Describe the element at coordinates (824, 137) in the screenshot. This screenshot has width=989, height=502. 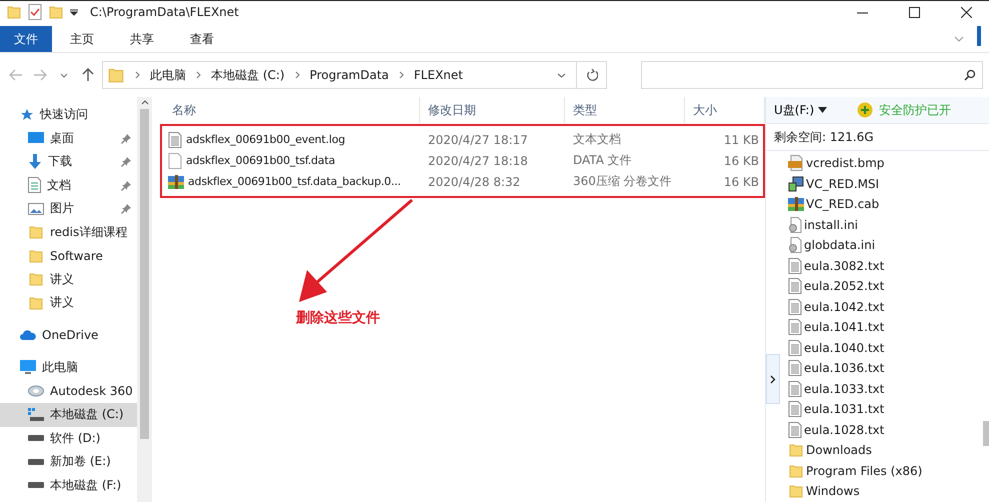
I see `free-space: 剩余空间: 121.6G` at that location.